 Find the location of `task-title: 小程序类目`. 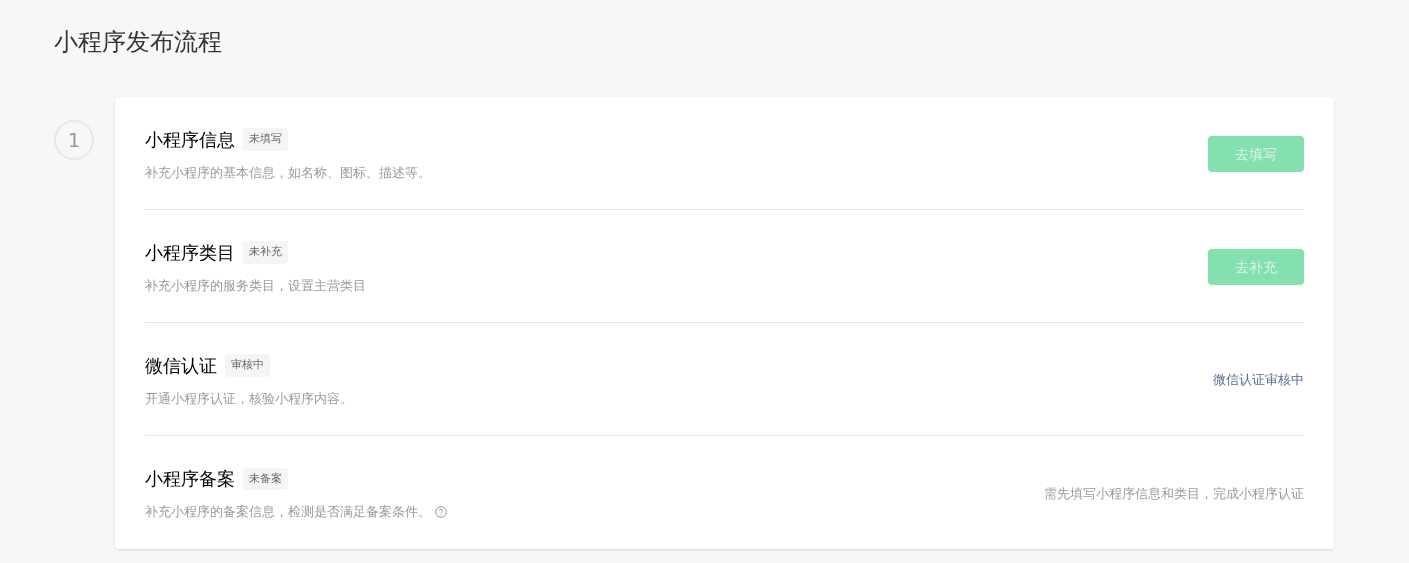

task-title: 小程序类目 is located at coordinates (190, 252).